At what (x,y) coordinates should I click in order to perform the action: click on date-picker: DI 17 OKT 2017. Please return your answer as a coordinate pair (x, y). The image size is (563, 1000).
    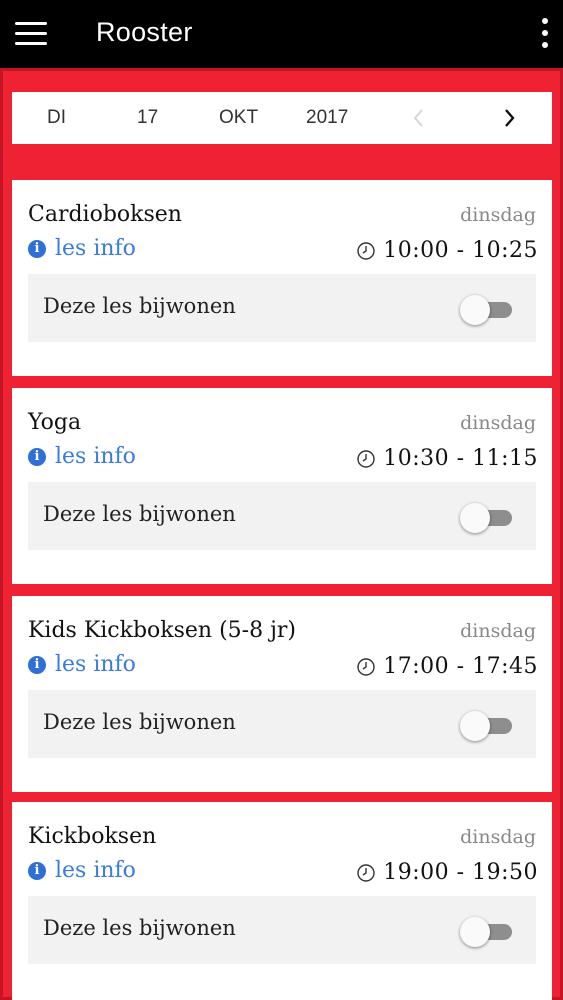
    Looking at the image, I should click on (282, 118).